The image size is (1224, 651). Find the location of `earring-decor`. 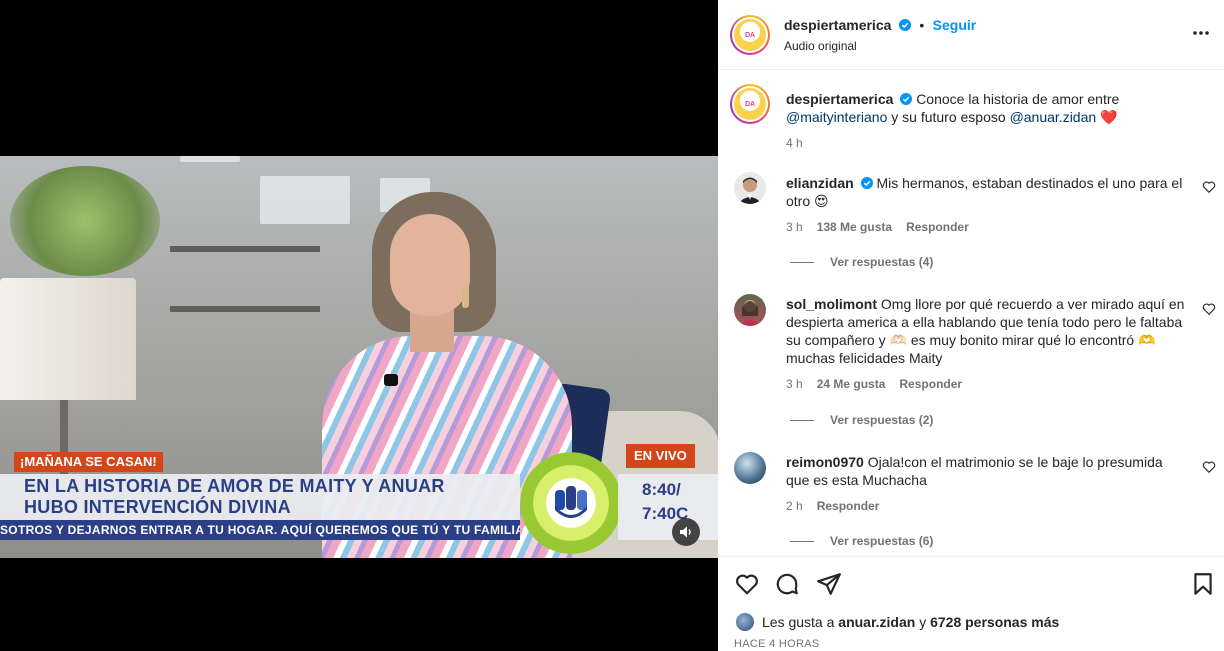

earring-decor is located at coordinates (465, 296).